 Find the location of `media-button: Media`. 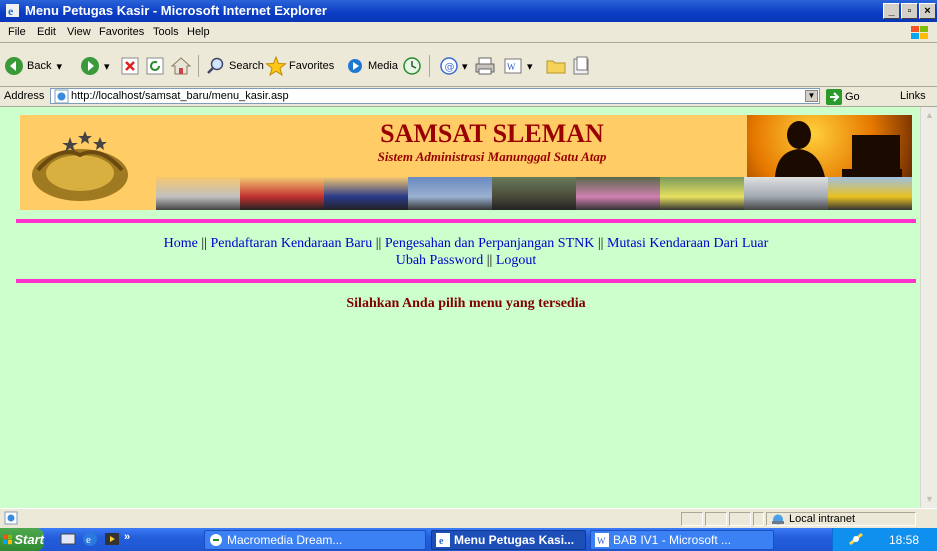

media-button: Media is located at coordinates (372, 66).